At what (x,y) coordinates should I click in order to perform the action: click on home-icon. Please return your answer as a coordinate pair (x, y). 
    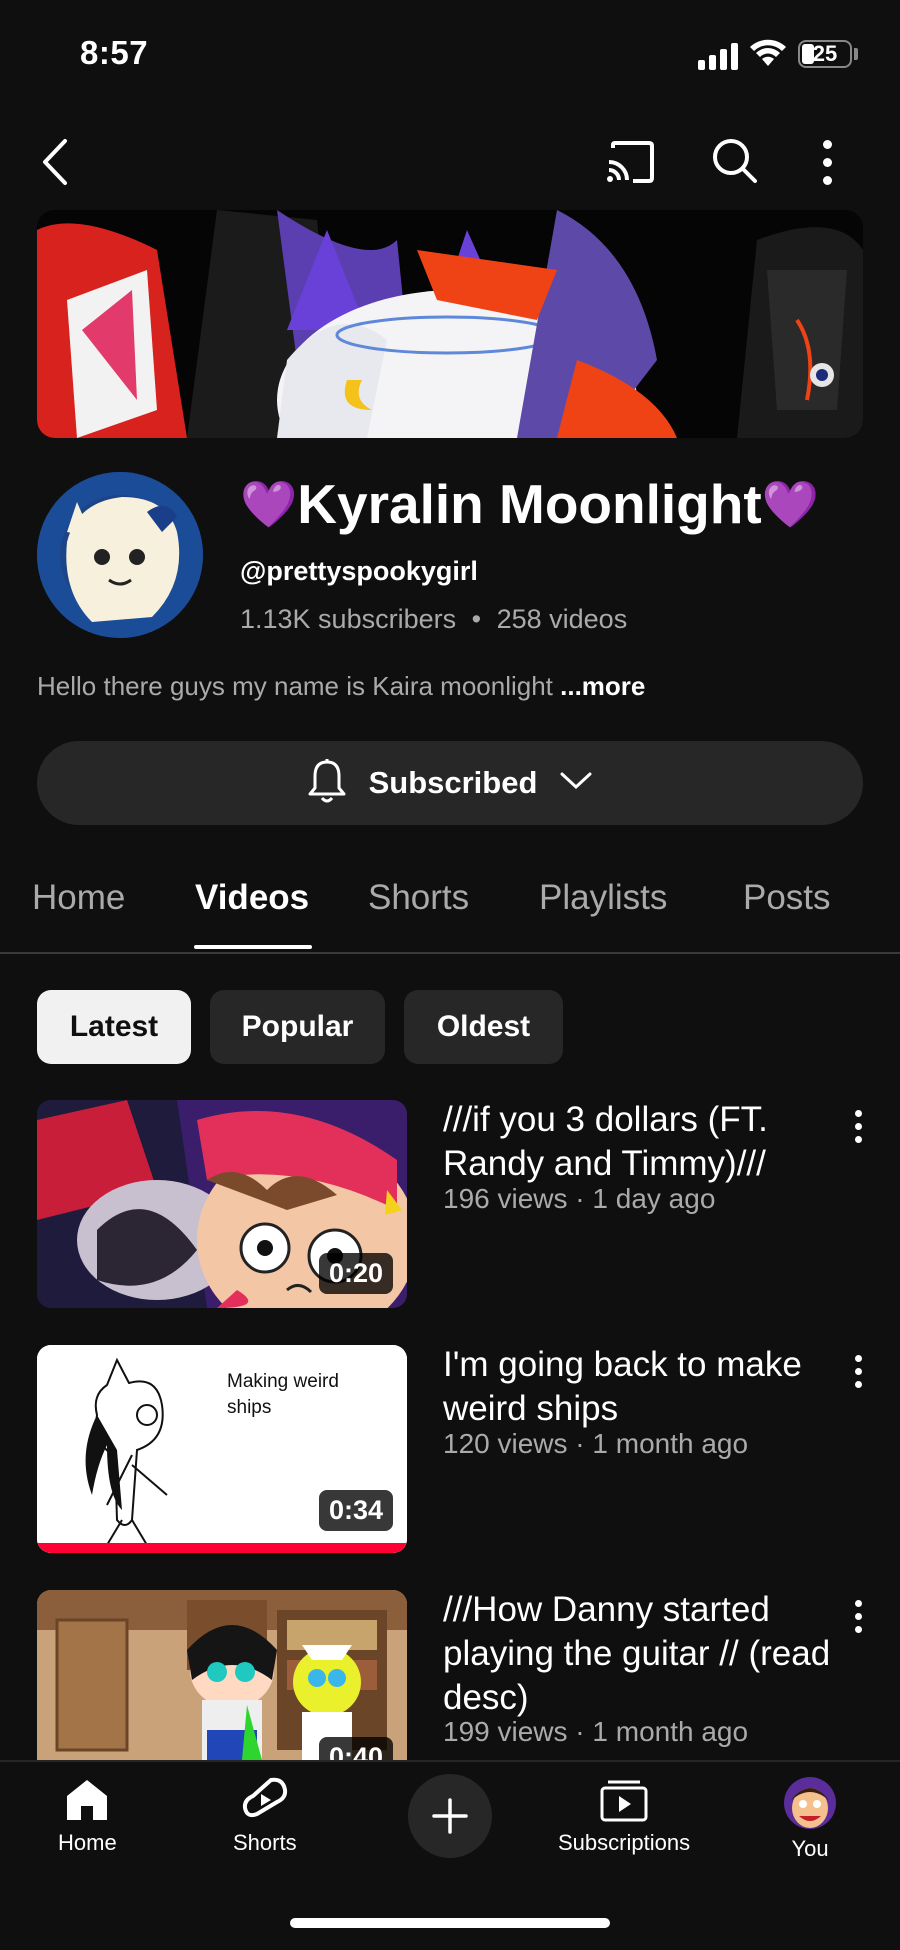
    Looking at the image, I should click on (87, 1800).